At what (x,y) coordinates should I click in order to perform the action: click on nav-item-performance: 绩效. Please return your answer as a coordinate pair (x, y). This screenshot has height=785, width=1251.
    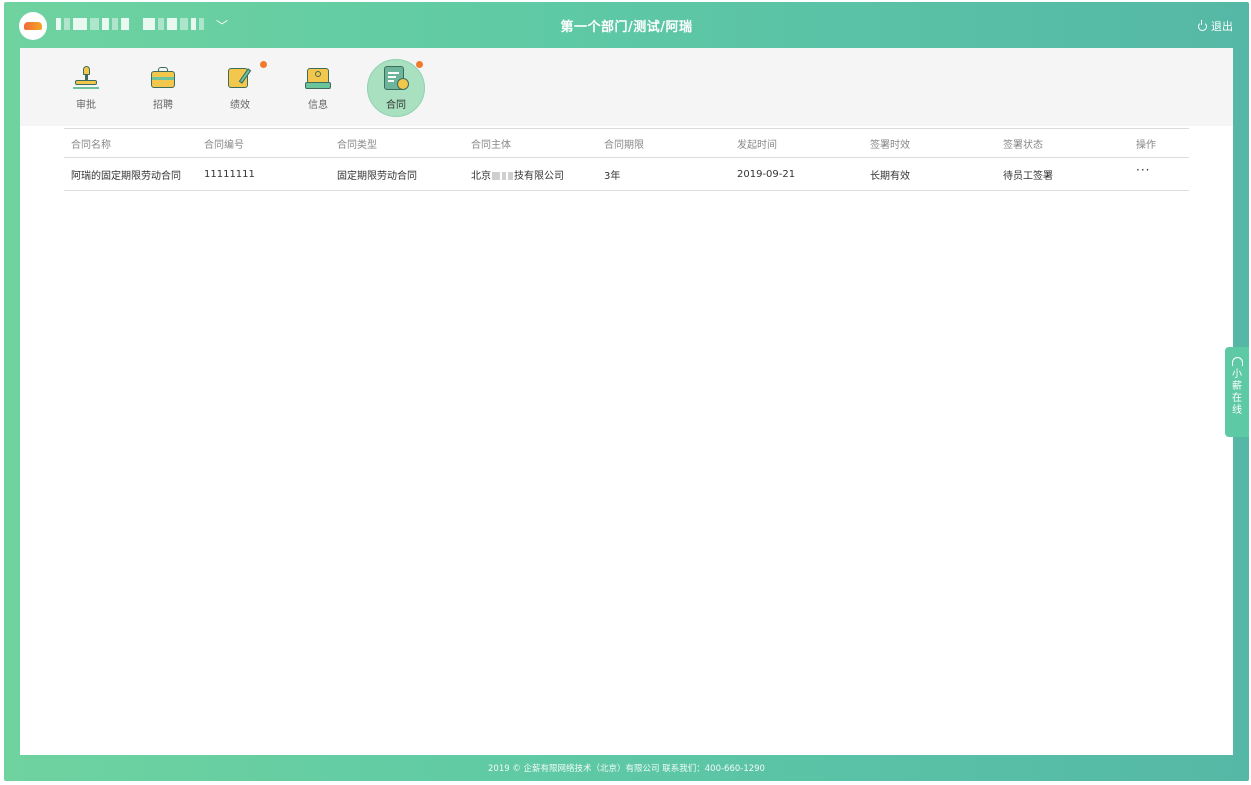
    Looking at the image, I should click on (240, 88).